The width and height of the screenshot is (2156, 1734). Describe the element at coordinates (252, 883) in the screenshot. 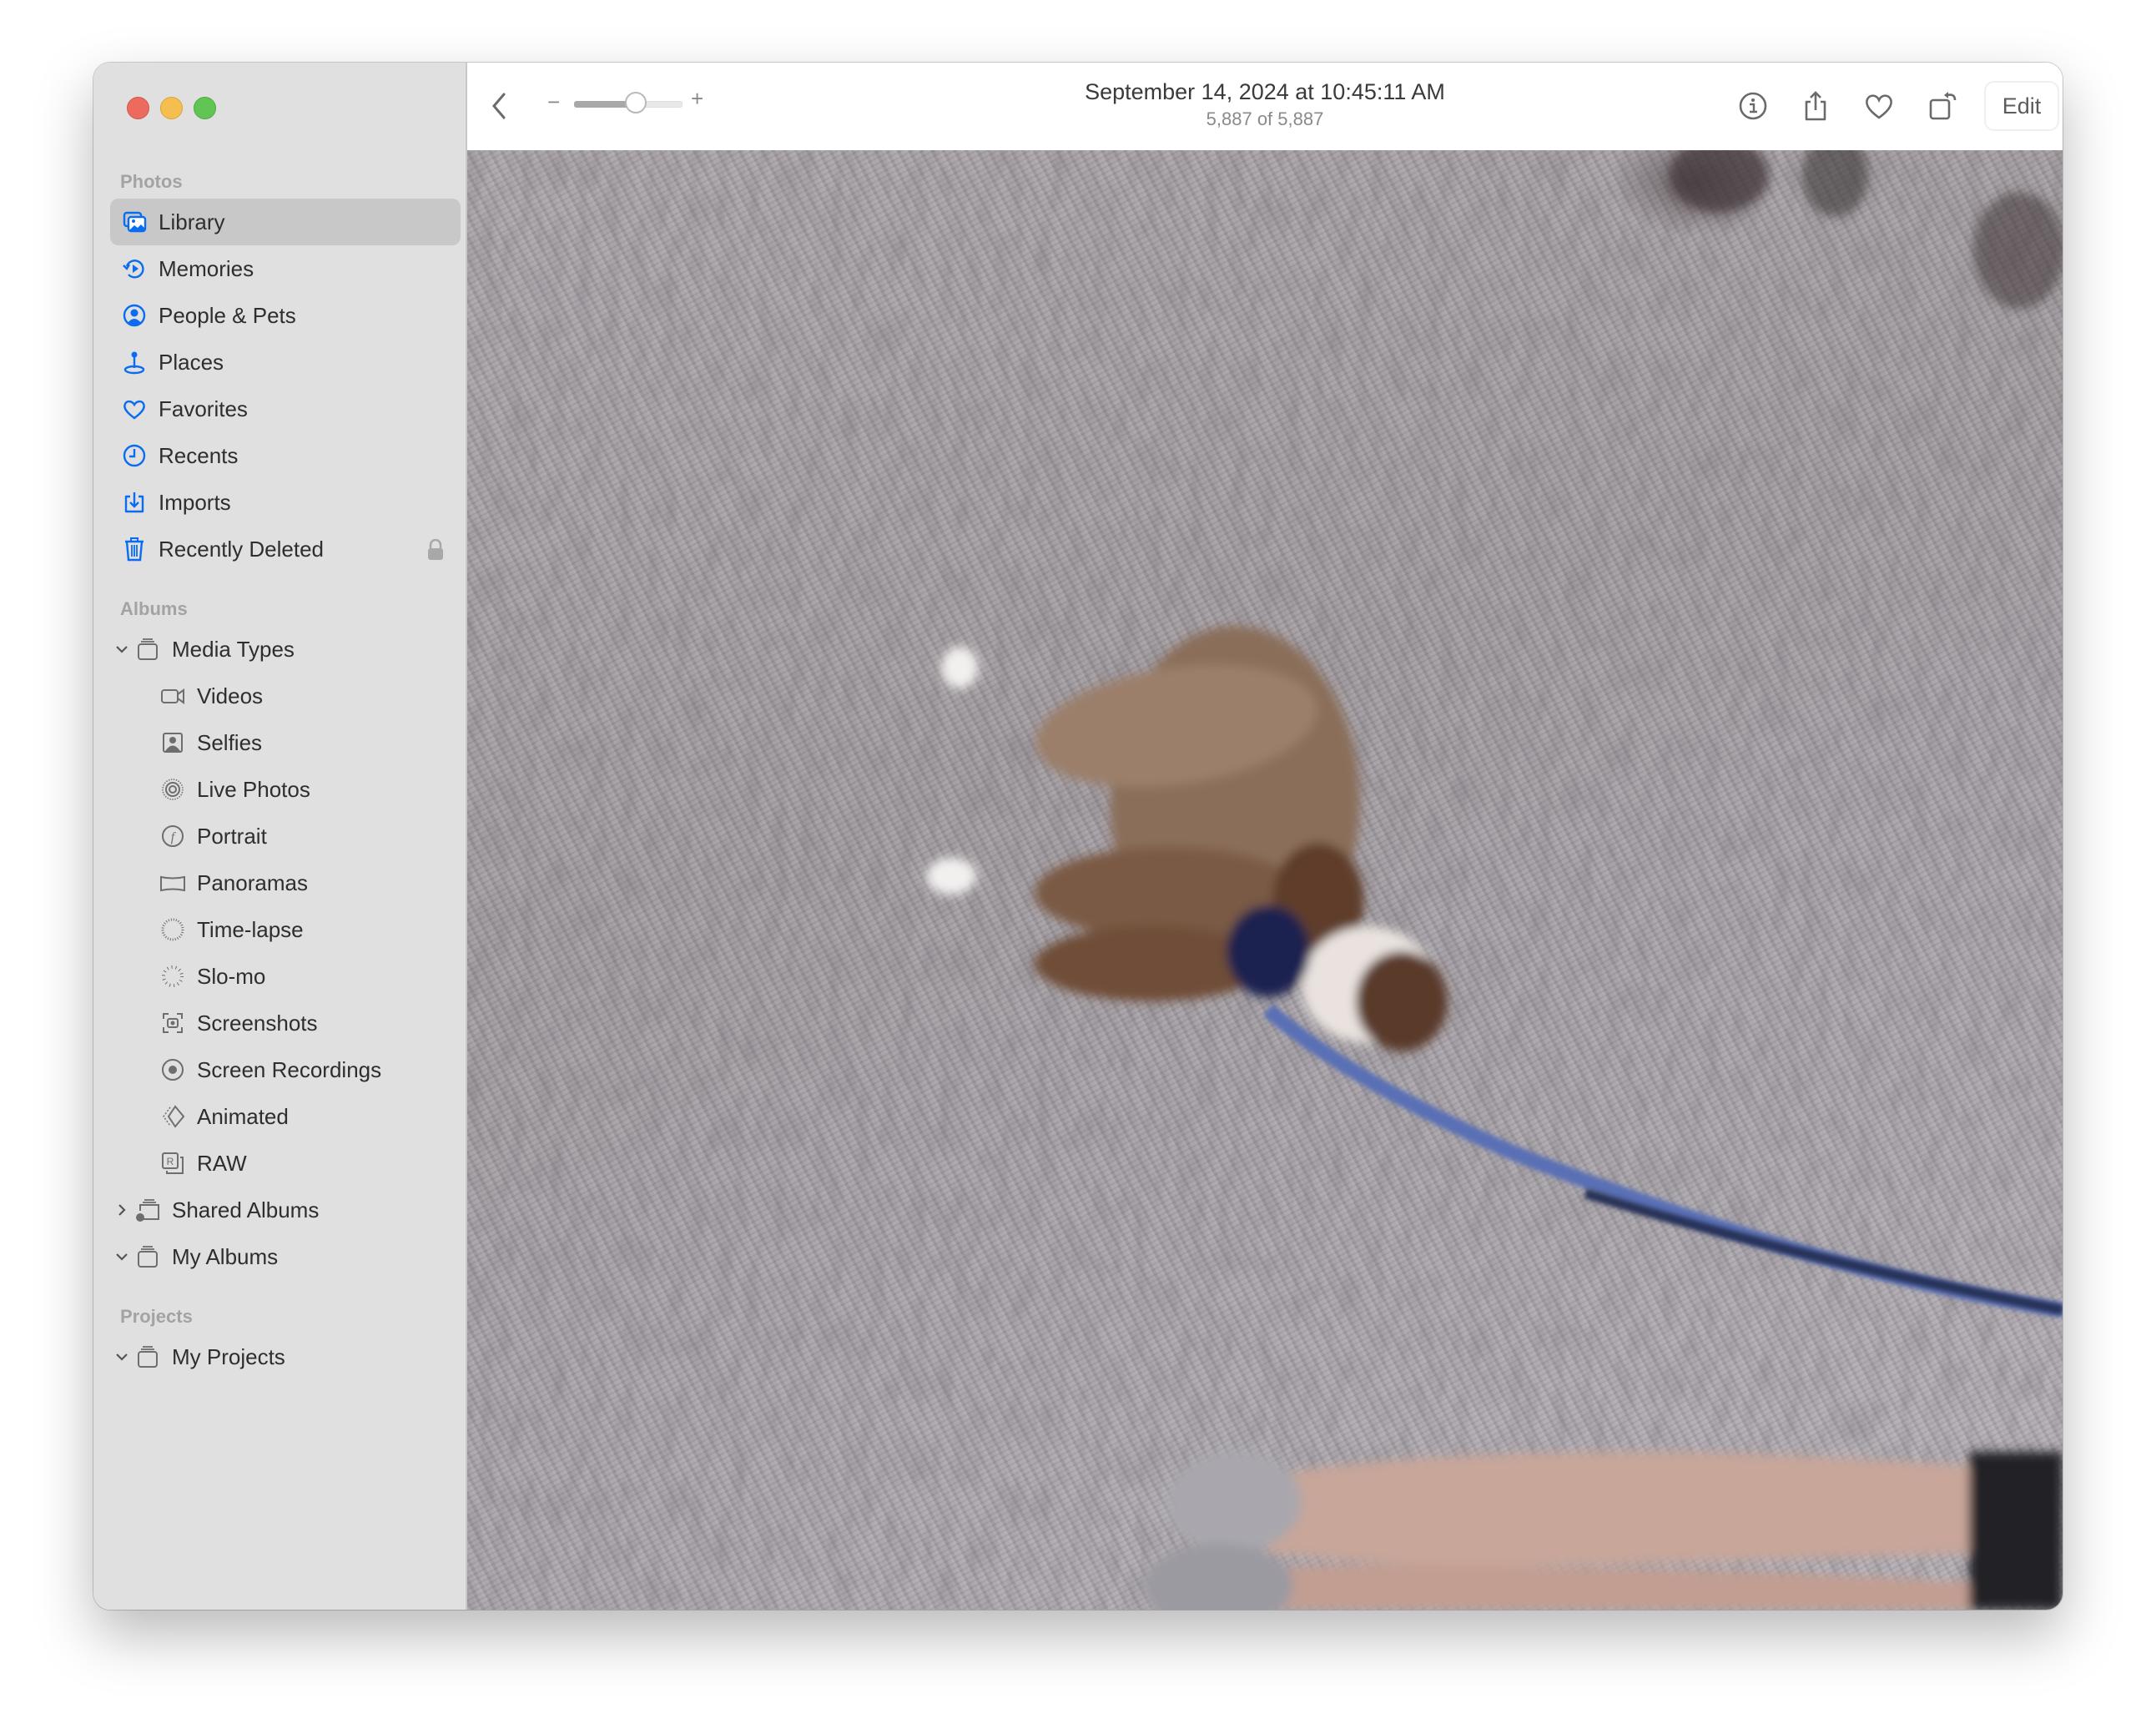

I see `sidebar-item-label: Panoramas` at that location.